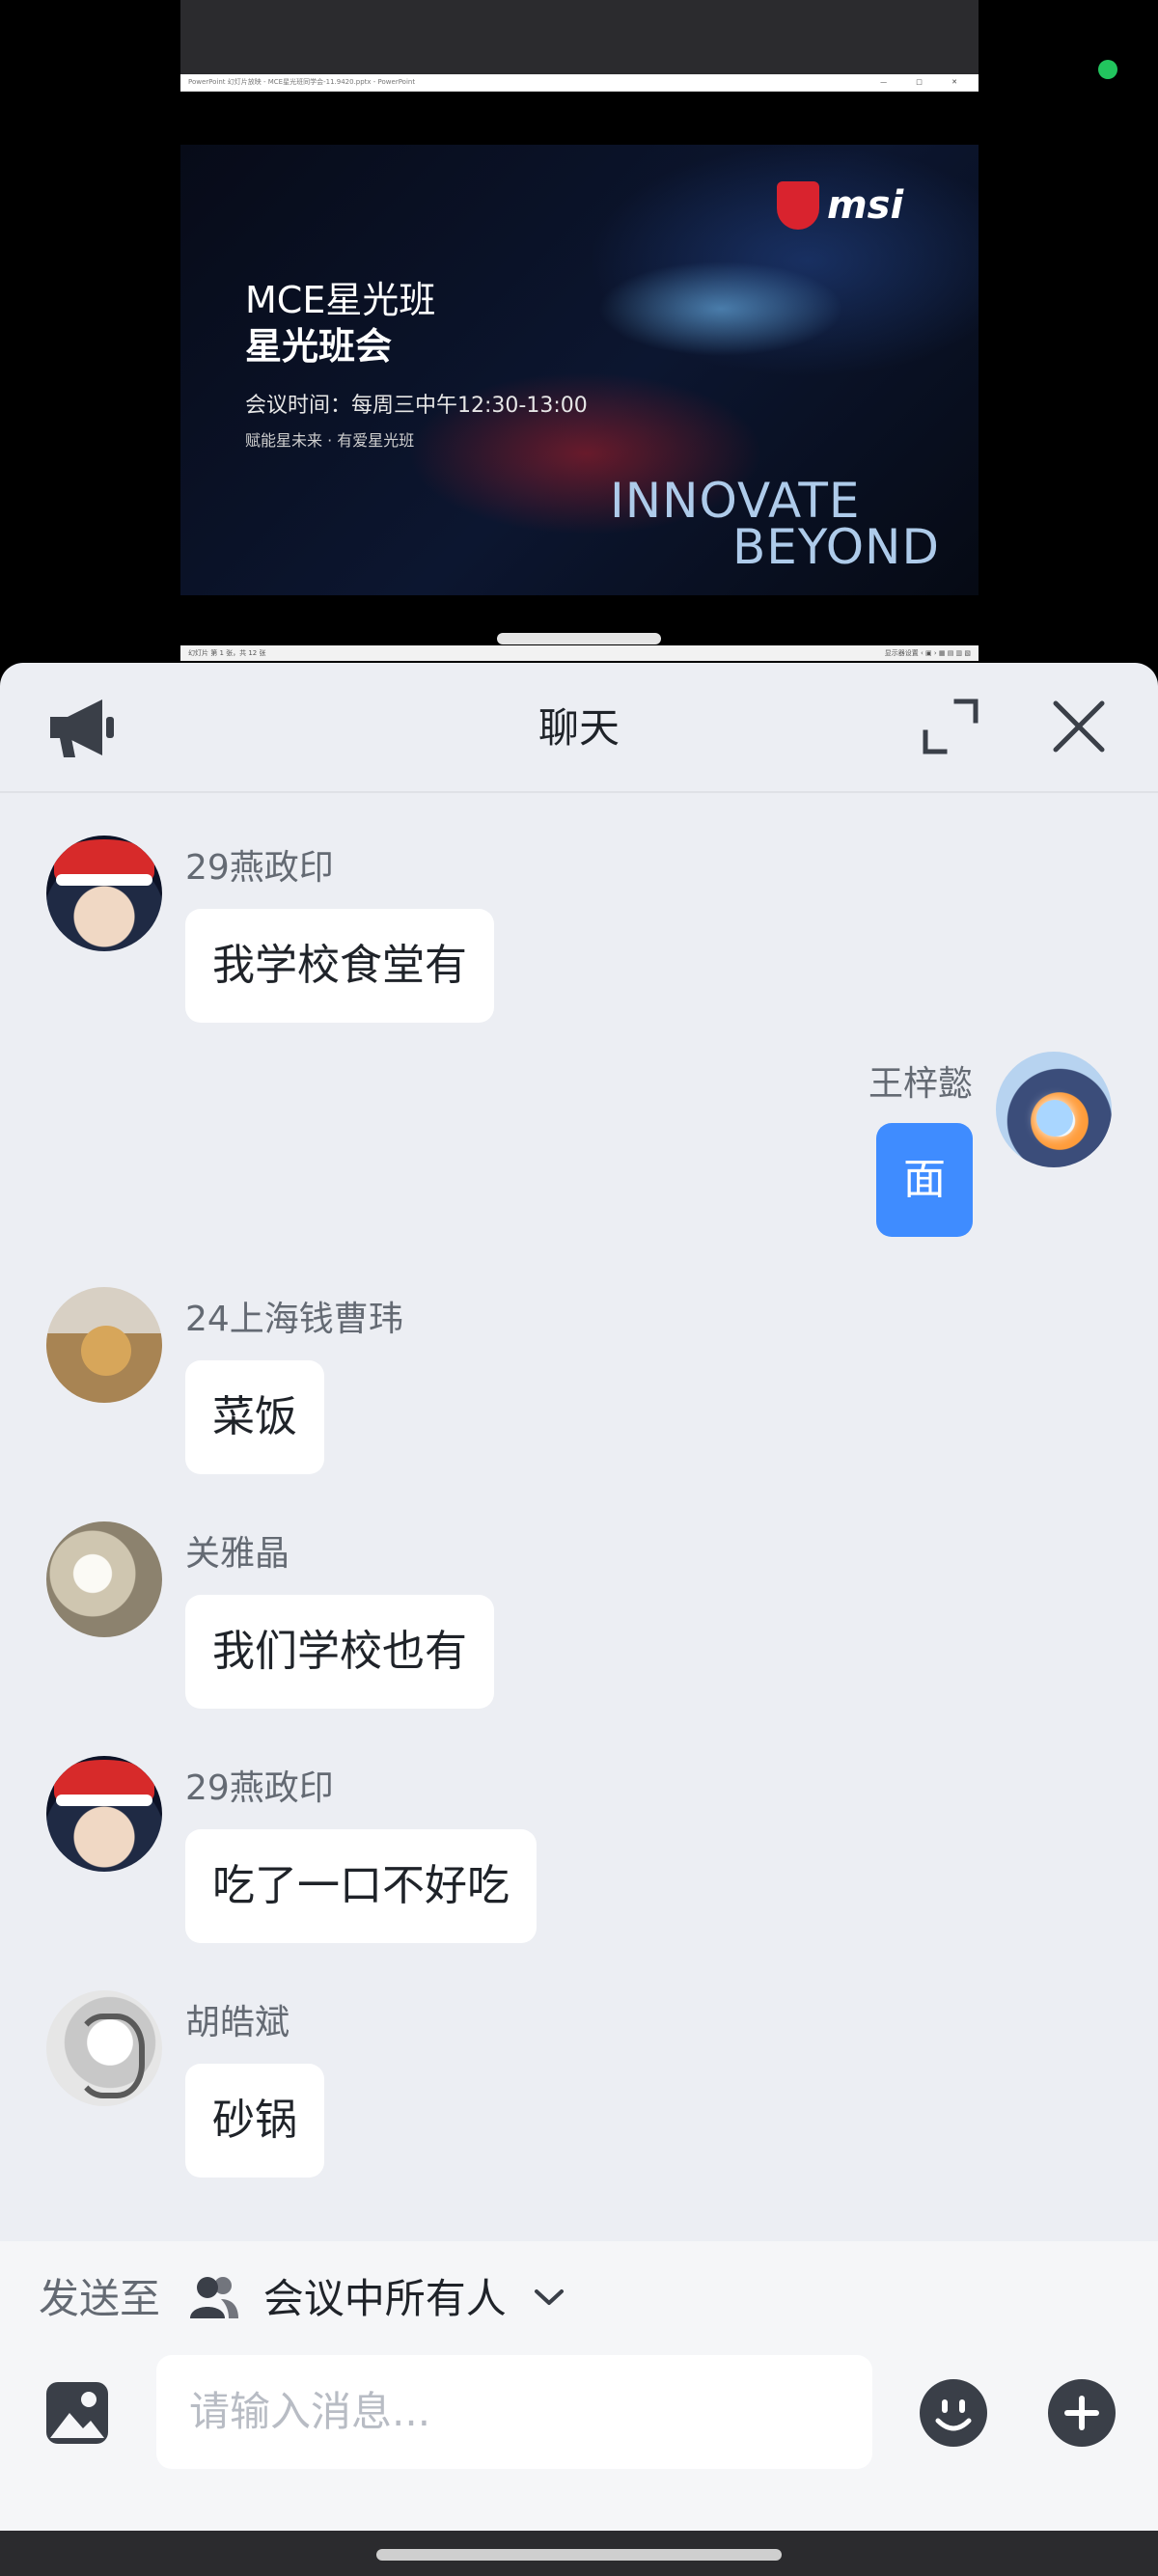  What do you see at coordinates (100, 2298) in the screenshot?
I see `send-to-label: 发送至` at bounding box center [100, 2298].